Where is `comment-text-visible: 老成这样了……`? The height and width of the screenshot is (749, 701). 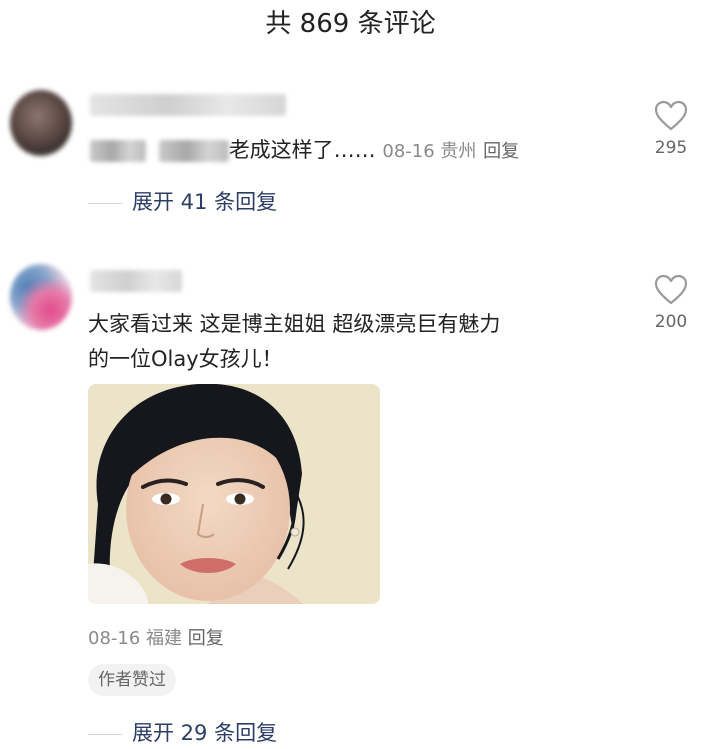
comment-text-visible: 老成这样了…… is located at coordinates (302, 150).